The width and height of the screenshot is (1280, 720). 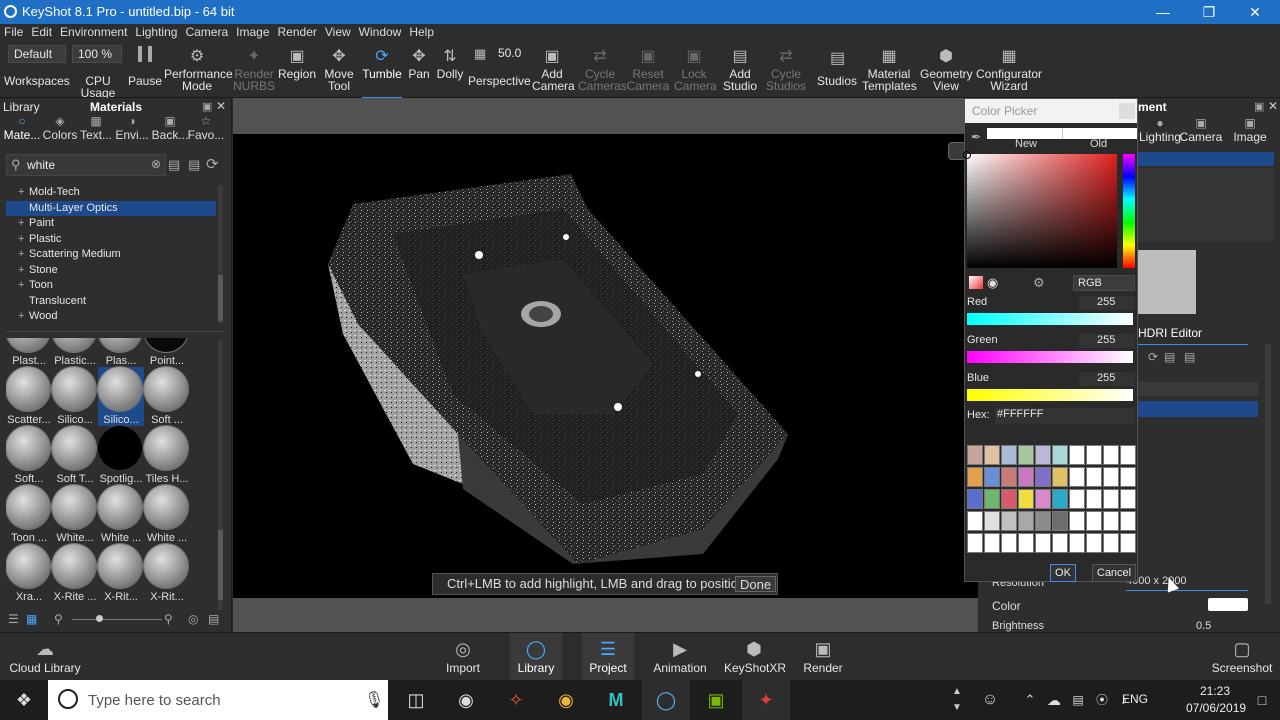 I want to click on cancel-button: Cancel, so click(x=1114, y=573).